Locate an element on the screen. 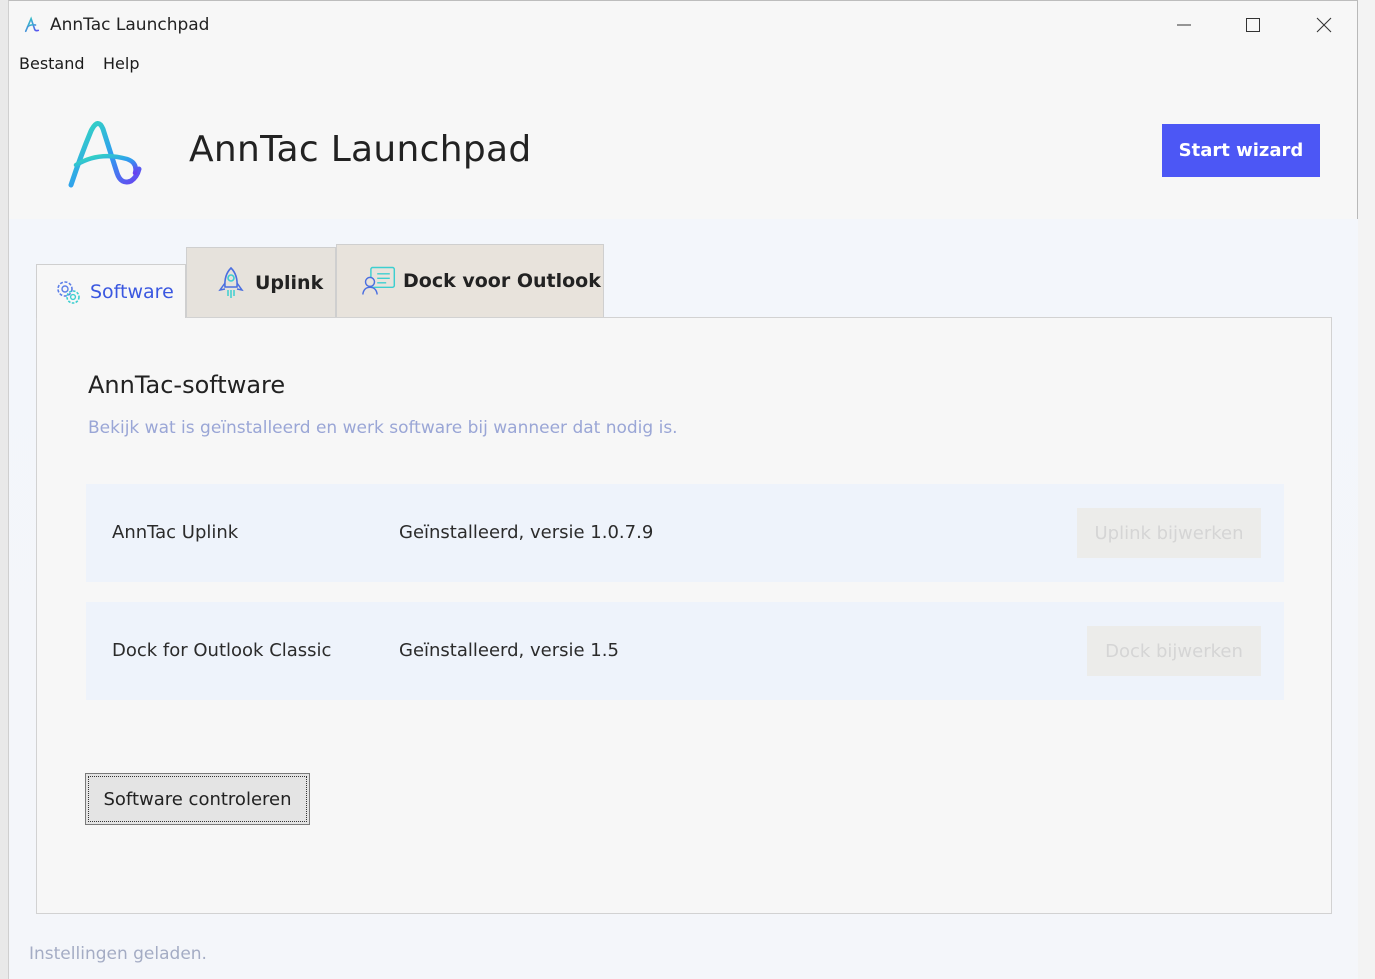 This screenshot has width=1375, height=979. software-name: Dock for Outlook Classic is located at coordinates (222, 650).